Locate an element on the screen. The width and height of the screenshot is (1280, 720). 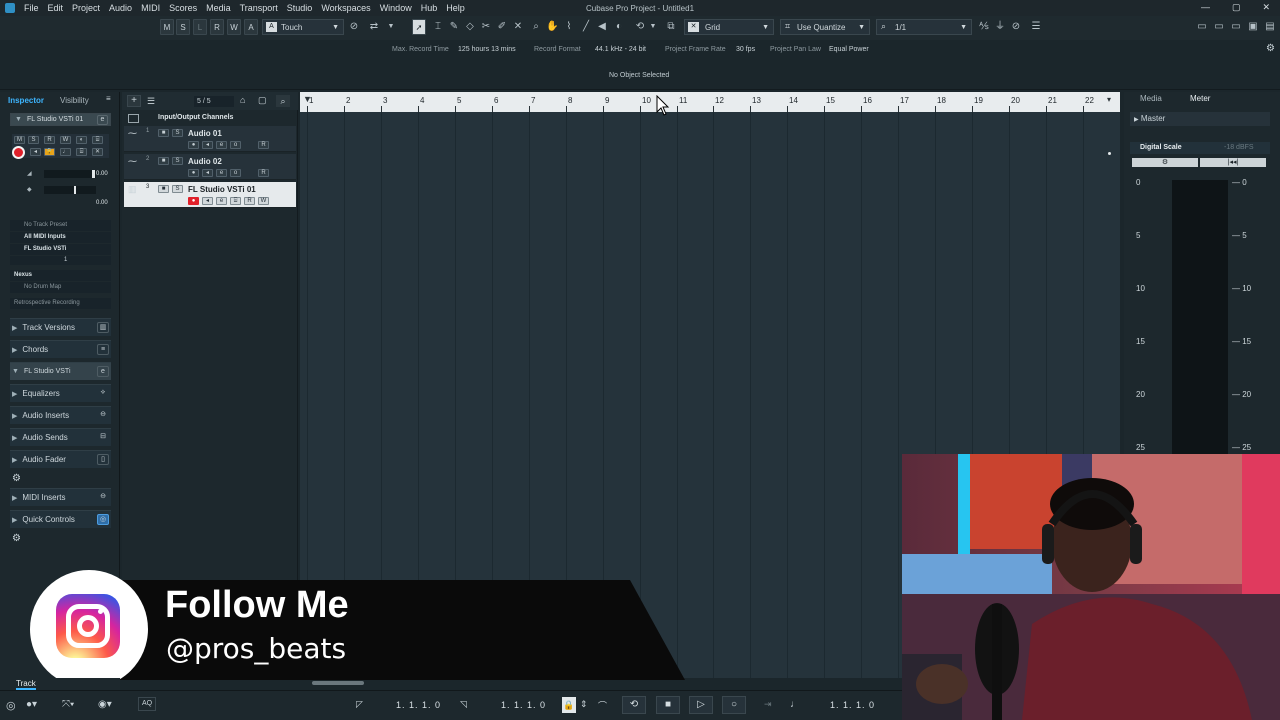
punch-icon: ⤧▾ is located at coordinates (68, 704).